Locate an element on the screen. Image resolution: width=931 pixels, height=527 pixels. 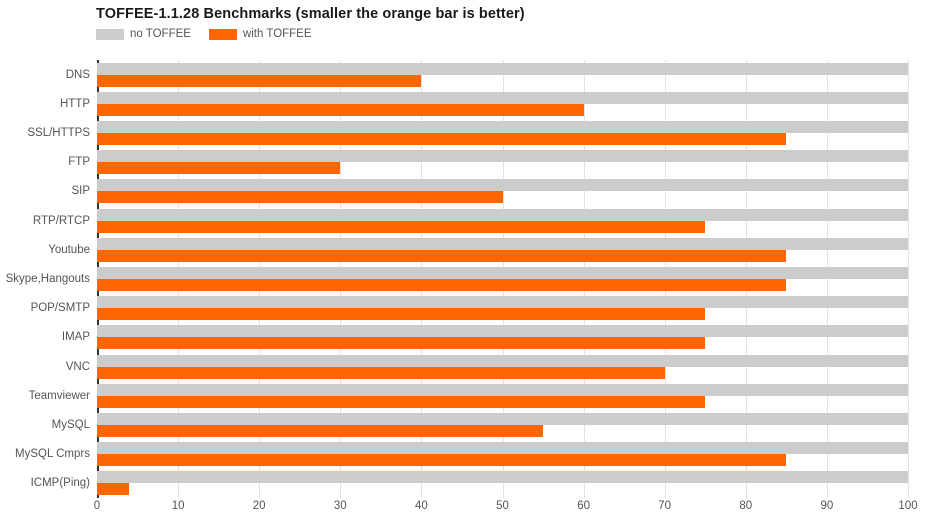
chart-legend: no TOFFEE with TOFFEE is located at coordinates (204, 34).